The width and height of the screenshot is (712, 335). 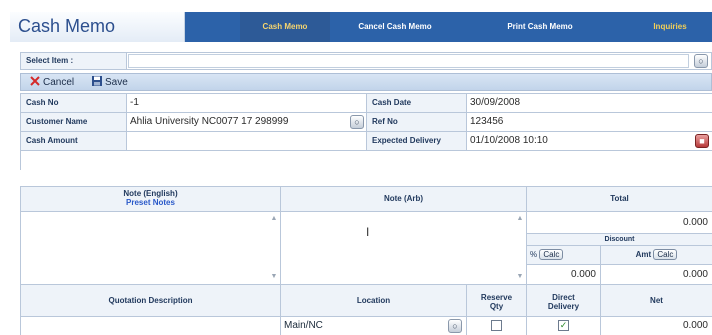 What do you see at coordinates (656, 275) in the screenshot?
I see `discount-amount-field: 0.000` at bounding box center [656, 275].